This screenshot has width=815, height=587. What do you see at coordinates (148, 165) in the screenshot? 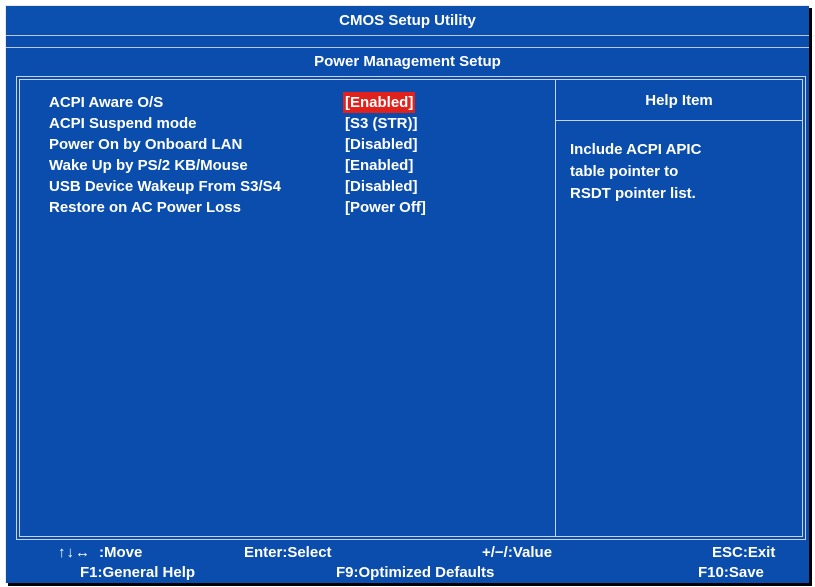
I see `setting-label: Wake Up by PS/2 KB/Mouse` at bounding box center [148, 165].